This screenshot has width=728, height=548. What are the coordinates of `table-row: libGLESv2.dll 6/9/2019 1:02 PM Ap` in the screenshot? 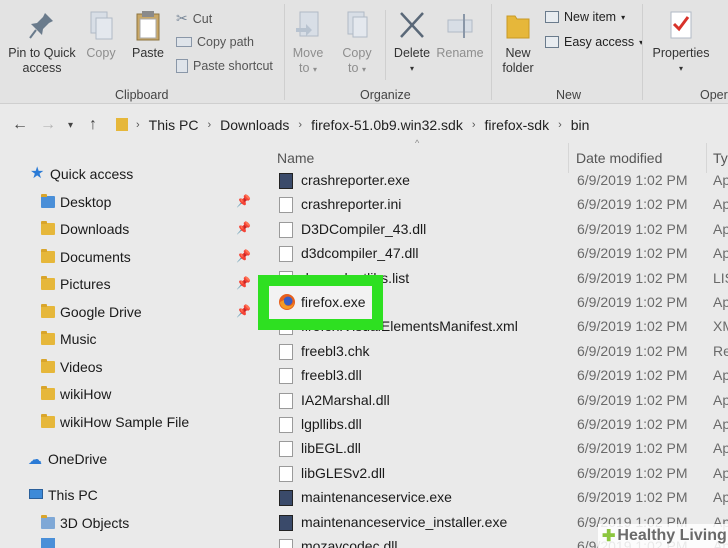 It's located at (499, 474).